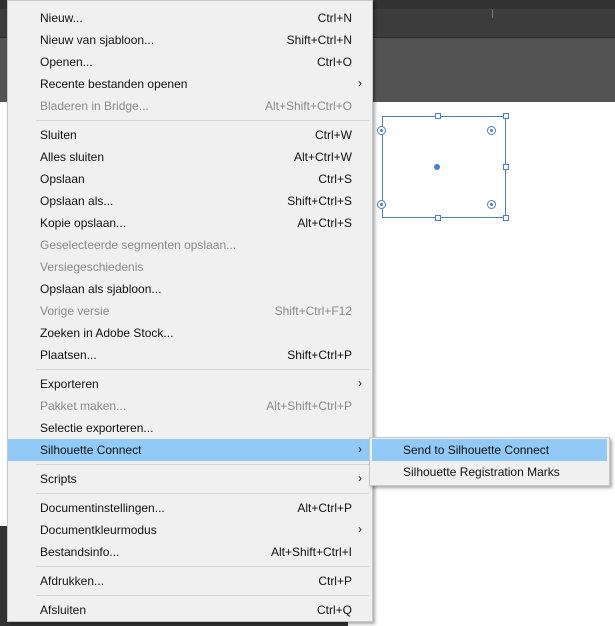 Image resolution: width=615 pixels, height=626 pixels. Describe the element at coordinates (481, 472) in the screenshot. I see `submenu-item-label: Silhouette Registration Marks` at that location.